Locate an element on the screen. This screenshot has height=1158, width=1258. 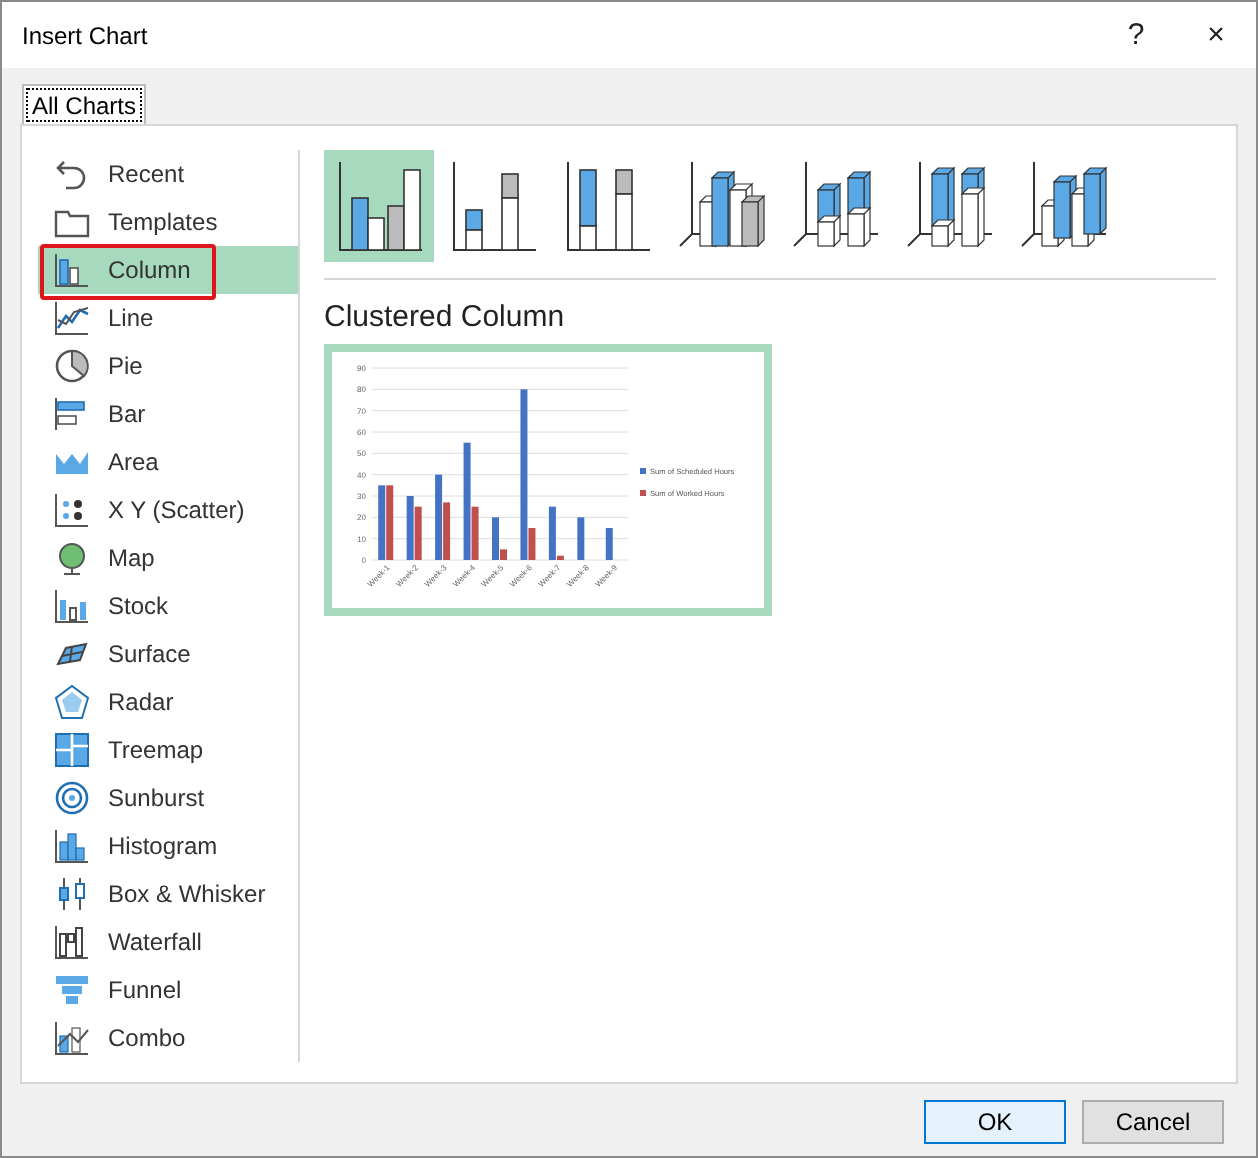
chart-category-item: Box & Whisker is located at coordinates (168, 894).